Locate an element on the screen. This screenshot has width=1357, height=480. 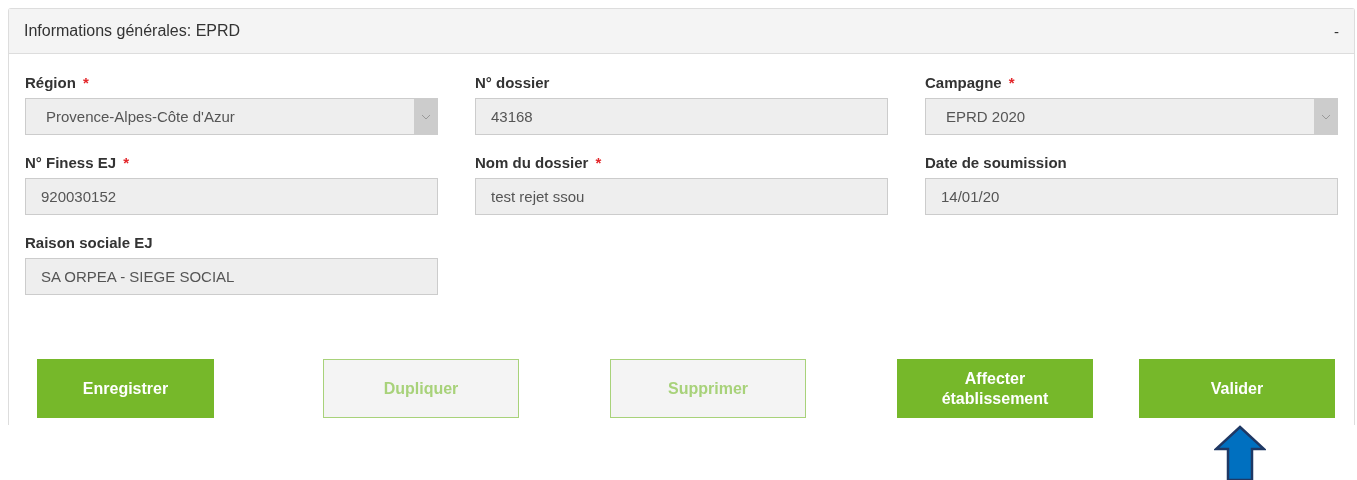
dropdown-field: EPRD 2020 is located at coordinates (1131, 116).